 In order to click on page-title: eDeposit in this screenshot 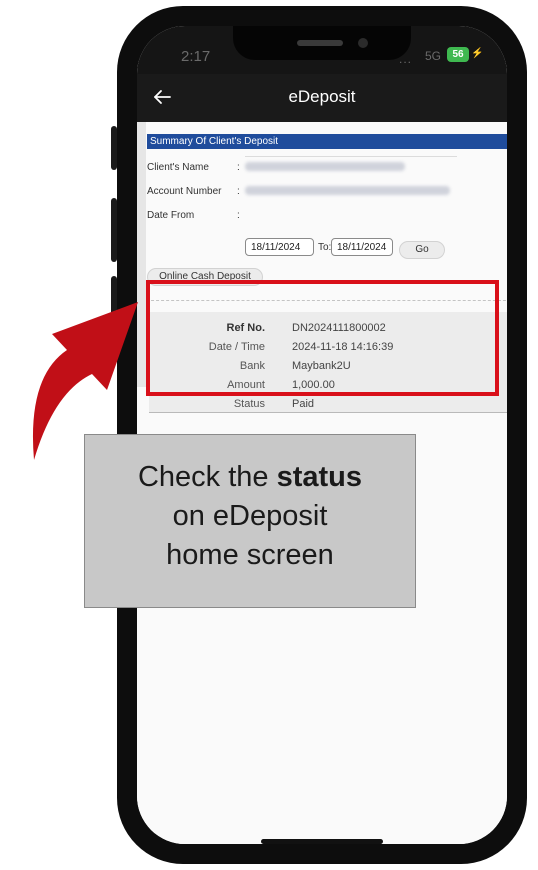, I will do `click(322, 96)`.